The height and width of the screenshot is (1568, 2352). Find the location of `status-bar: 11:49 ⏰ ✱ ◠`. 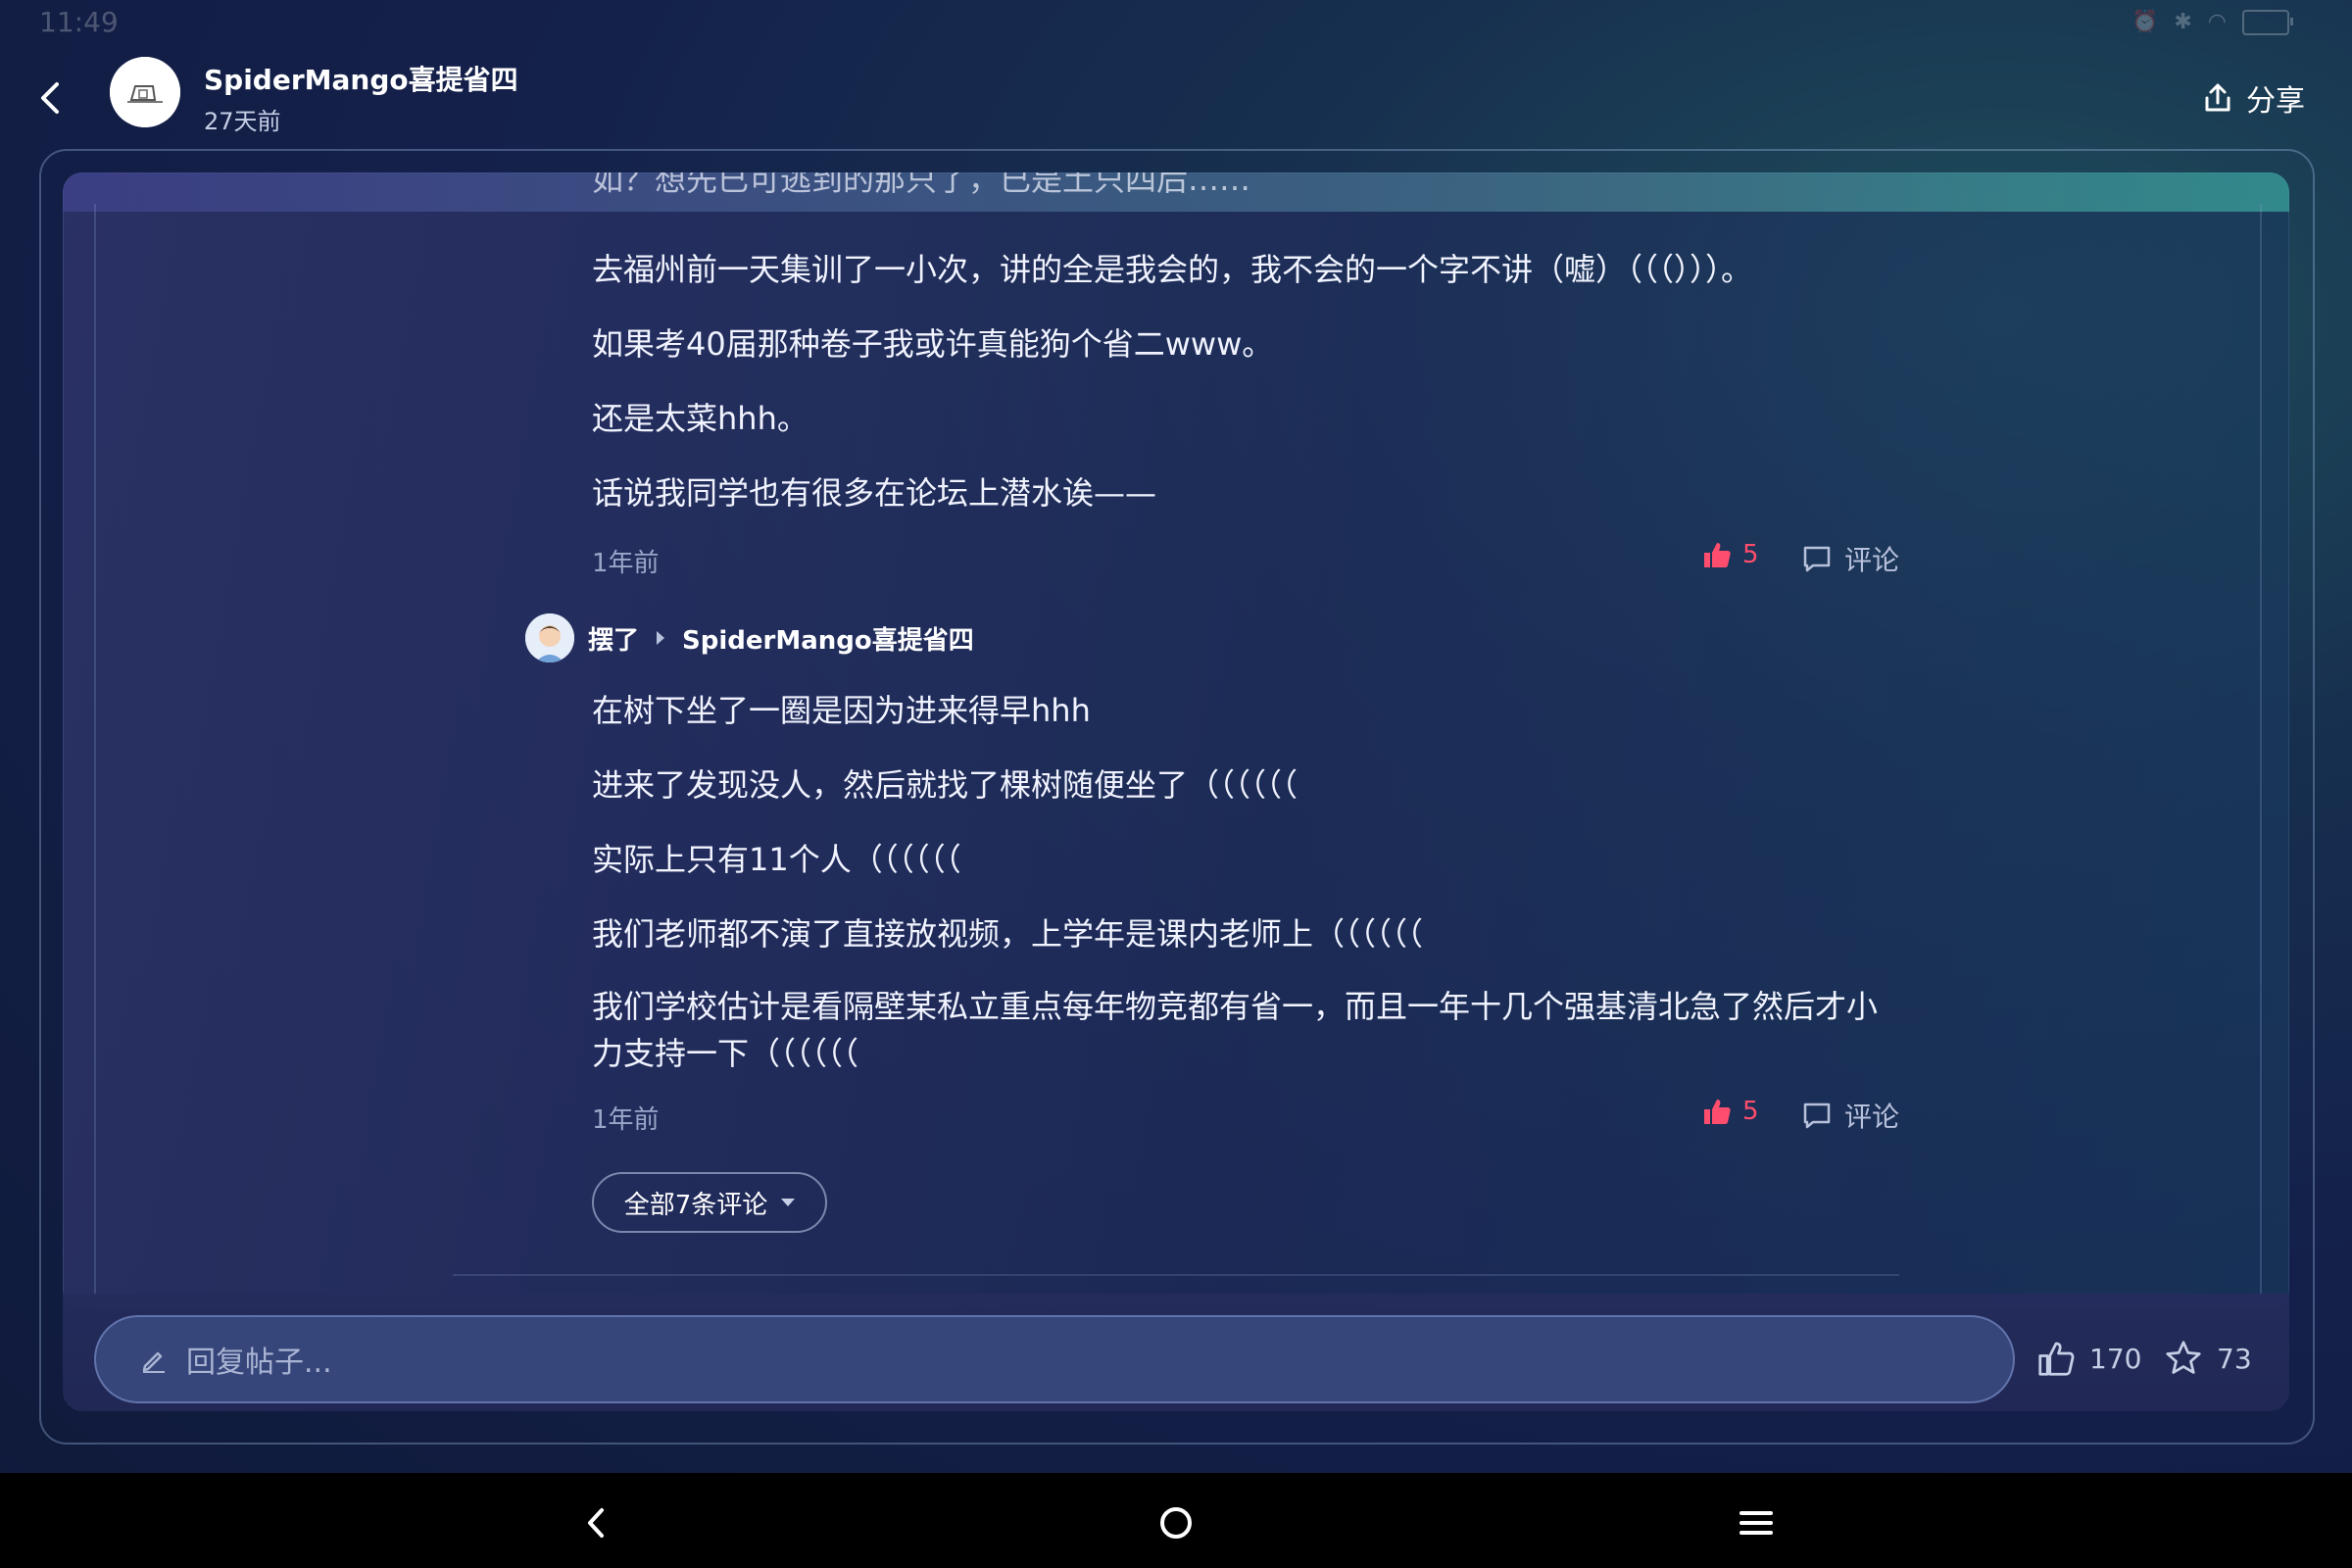

status-bar: 11:49 ⏰ ✱ ◠ is located at coordinates (1176, 23).